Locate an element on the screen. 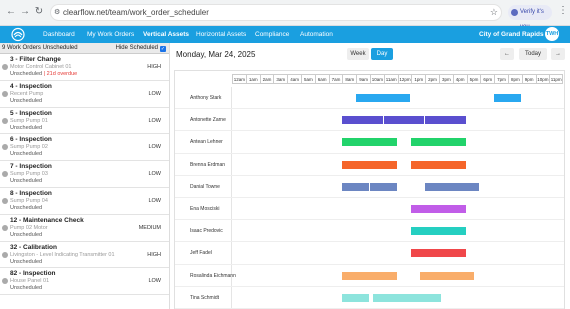 The height and width of the screenshot is (309, 570). url-text: clearflow.net/team/work_order_scheduler is located at coordinates (136, 12).